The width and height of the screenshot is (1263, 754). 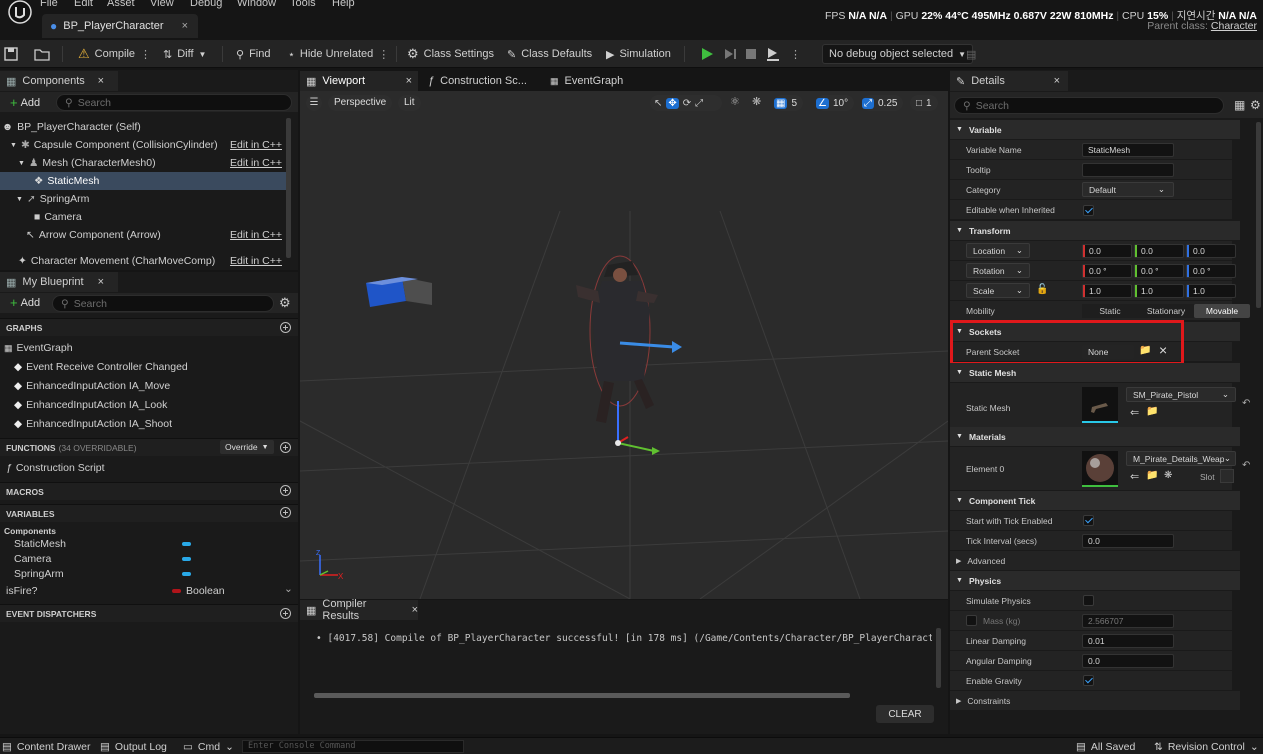 I want to click on components-tab: ▦ Components ×, so click(x=59, y=81).